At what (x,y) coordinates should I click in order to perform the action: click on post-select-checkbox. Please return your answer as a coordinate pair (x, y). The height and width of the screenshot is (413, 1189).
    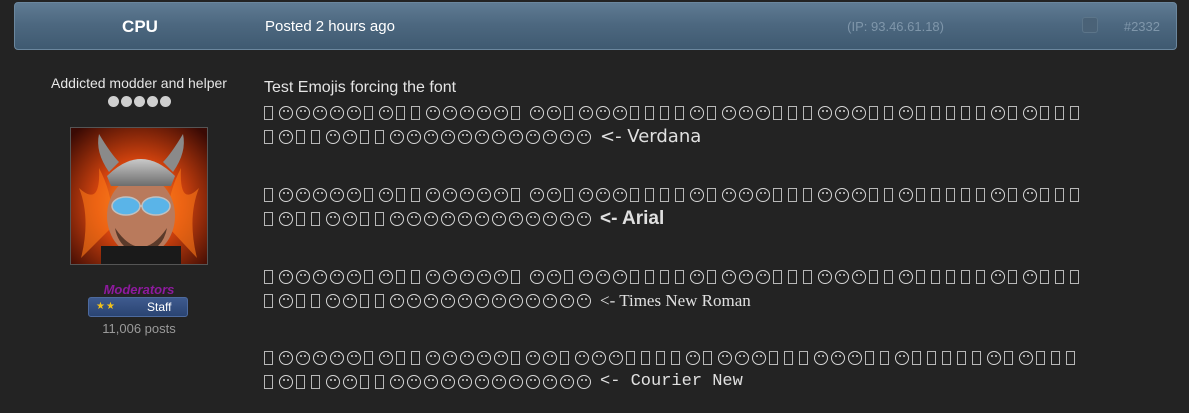
    Looking at the image, I should click on (1090, 25).